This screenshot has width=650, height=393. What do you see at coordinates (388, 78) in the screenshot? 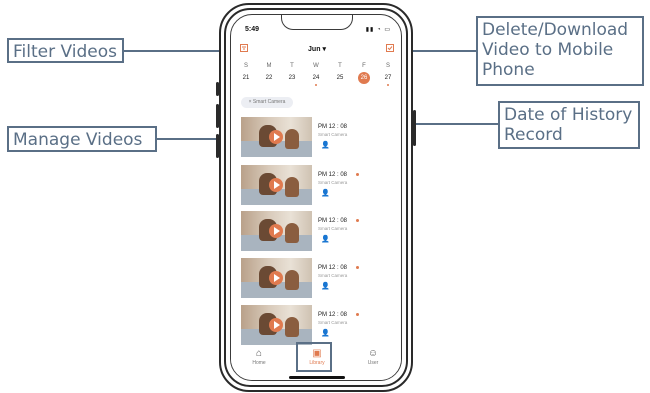
I see `calendar-day: 27` at bounding box center [388, 78].